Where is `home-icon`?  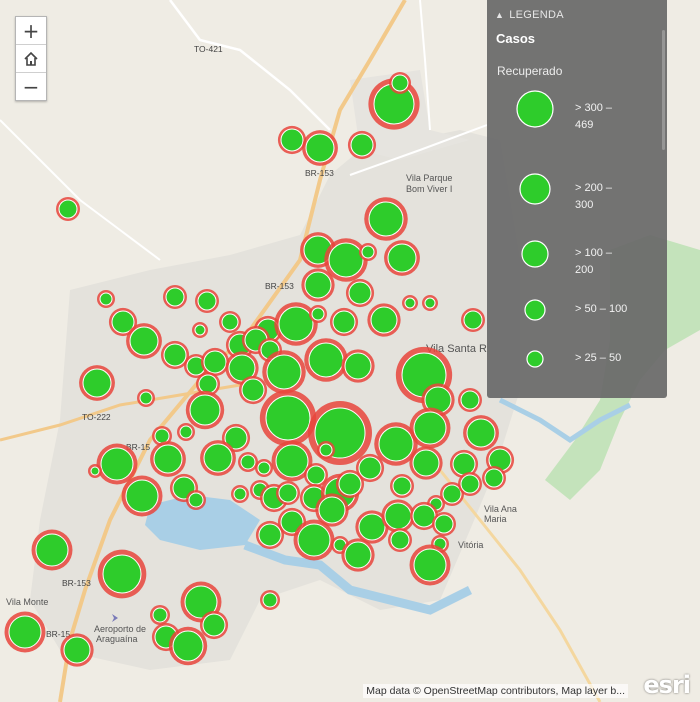 home-icon is located at coordinates (31, 58).